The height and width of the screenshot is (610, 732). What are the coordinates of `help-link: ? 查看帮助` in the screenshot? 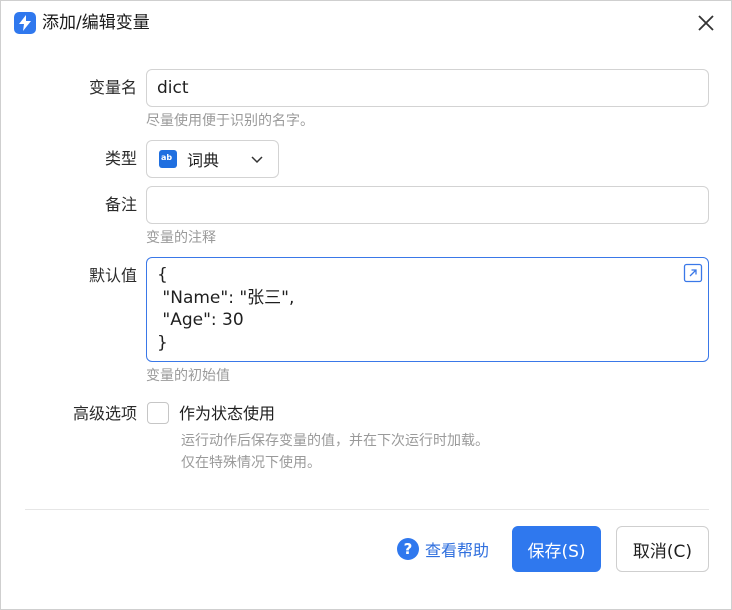 It's located at (443, 549).